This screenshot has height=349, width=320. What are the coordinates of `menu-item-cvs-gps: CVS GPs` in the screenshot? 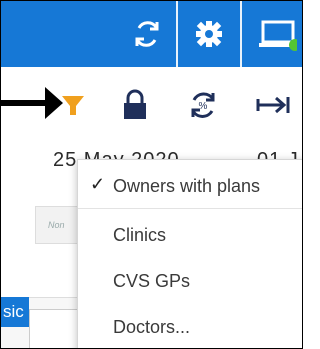 It's located at (190, 282).